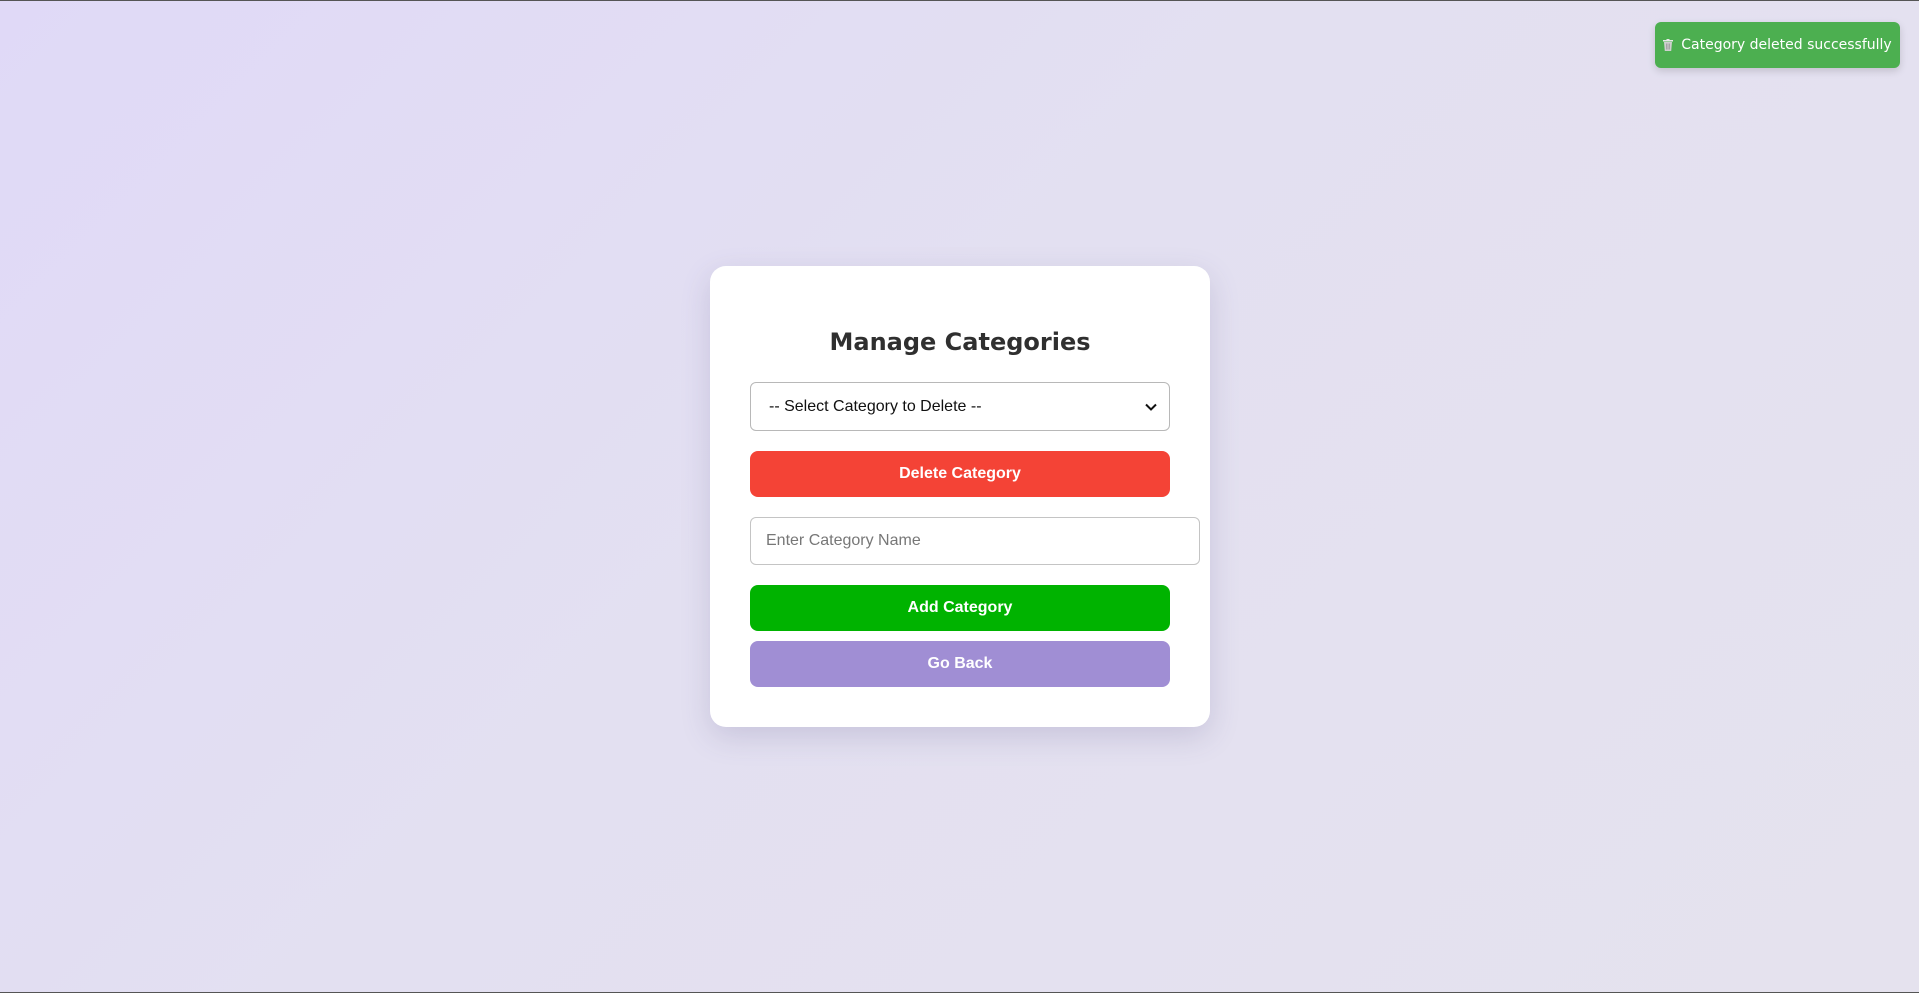 The image size is (1919, 993). I want to click on toast-message: Category deleted successfully, so click(1786, 45).